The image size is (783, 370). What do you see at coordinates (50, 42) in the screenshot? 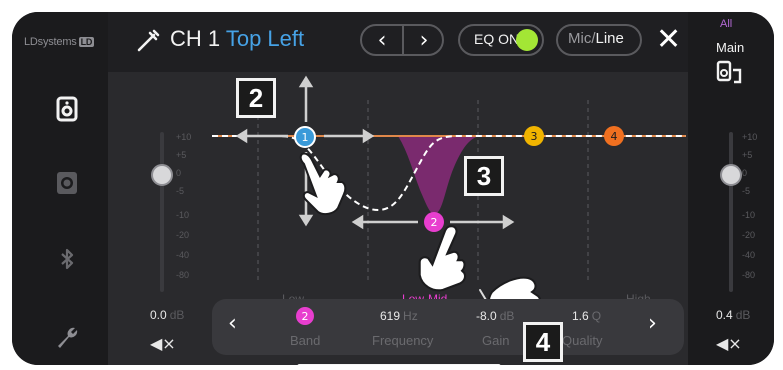
I see `brand-name: LDsystems` at bounding box center [50, 42].